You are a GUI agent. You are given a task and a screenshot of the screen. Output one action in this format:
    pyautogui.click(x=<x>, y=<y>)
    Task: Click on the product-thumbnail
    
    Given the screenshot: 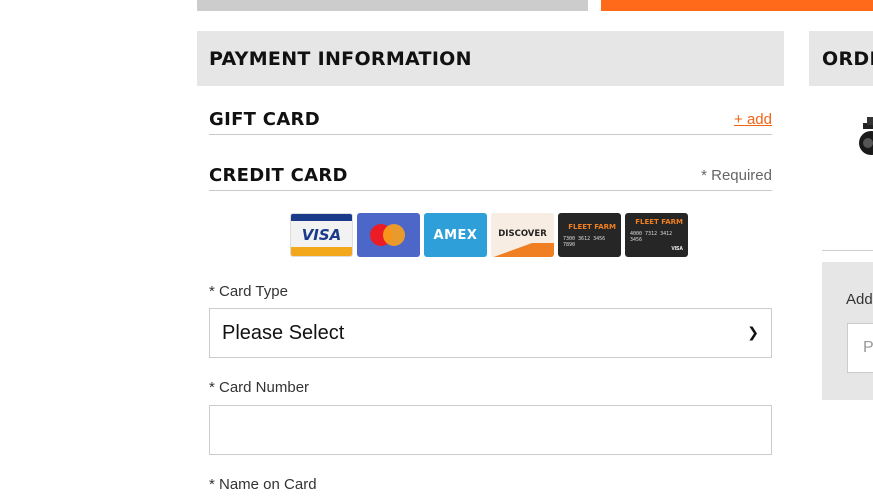 What is the action you would take?
    pyautogui.click(x=863, y=136)
    